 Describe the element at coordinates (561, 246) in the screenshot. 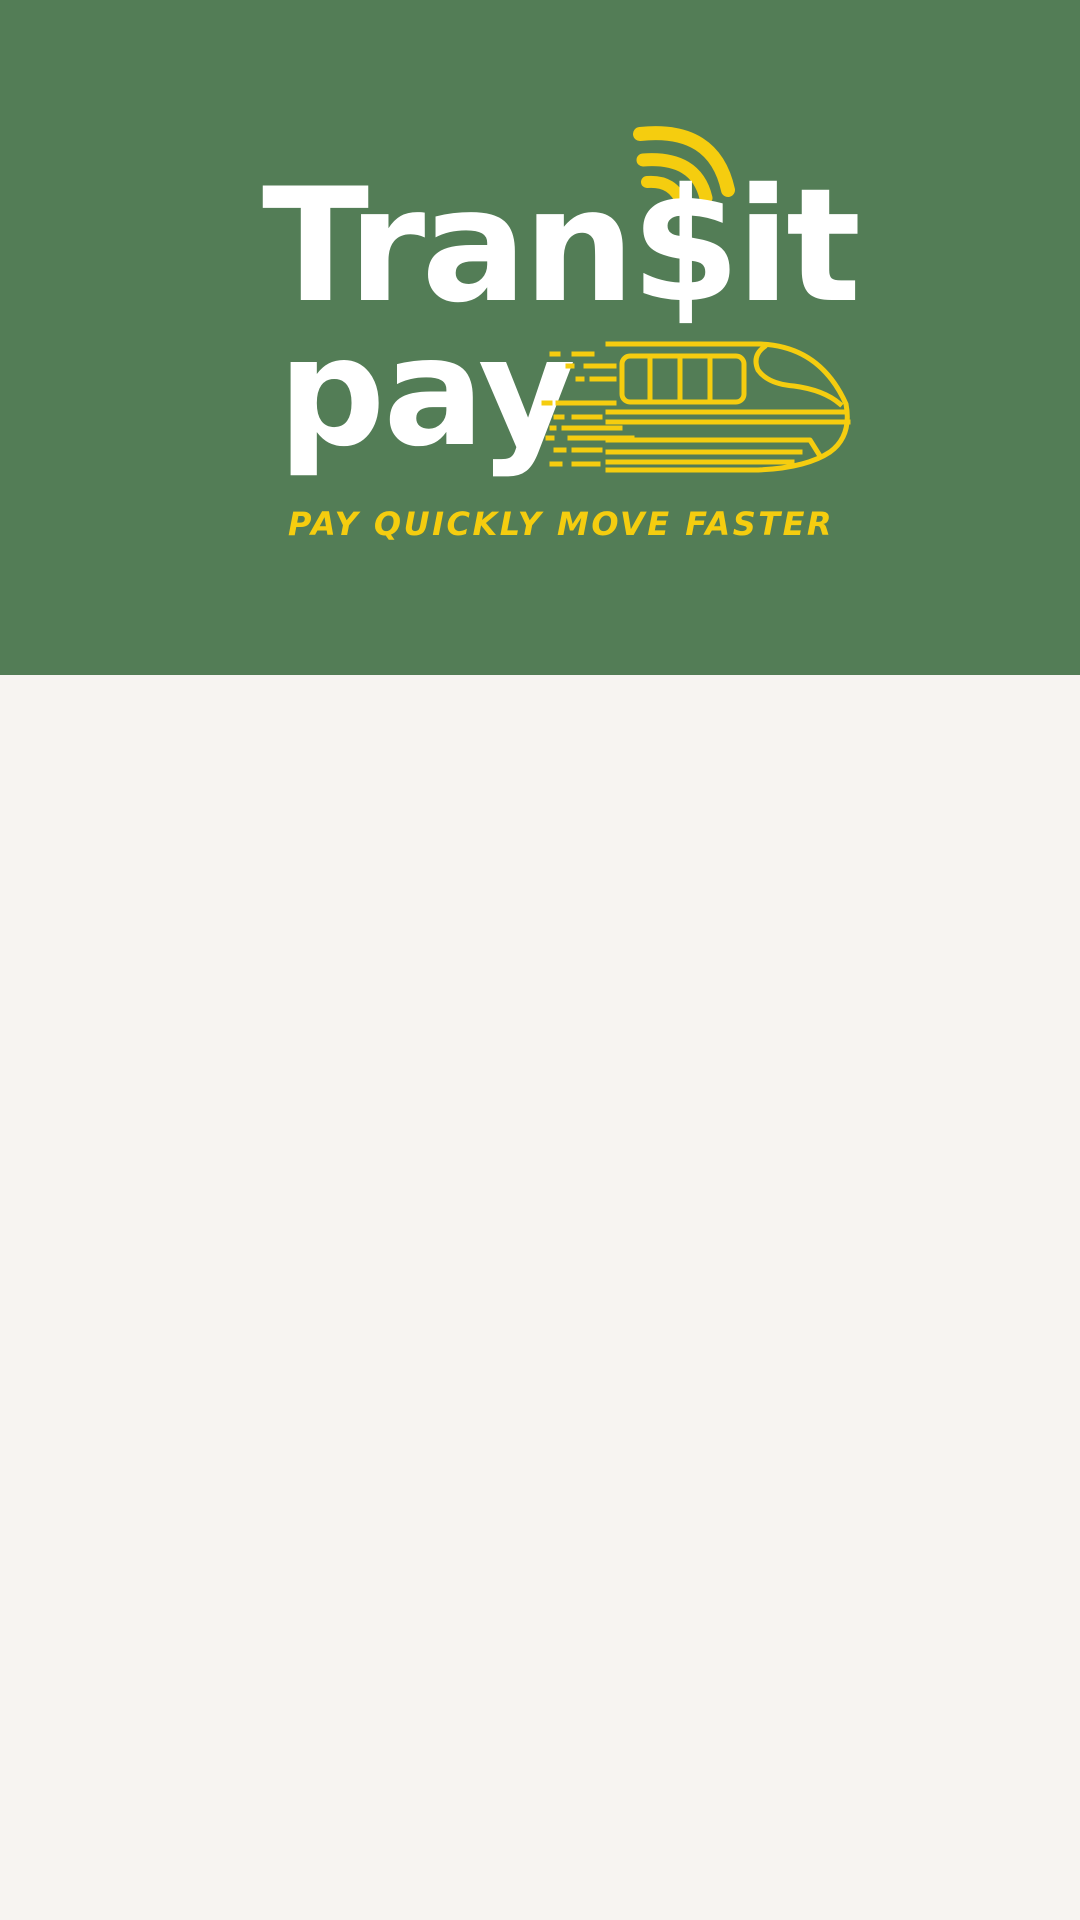

I see `app-logo-title: Tran$it` at that location.